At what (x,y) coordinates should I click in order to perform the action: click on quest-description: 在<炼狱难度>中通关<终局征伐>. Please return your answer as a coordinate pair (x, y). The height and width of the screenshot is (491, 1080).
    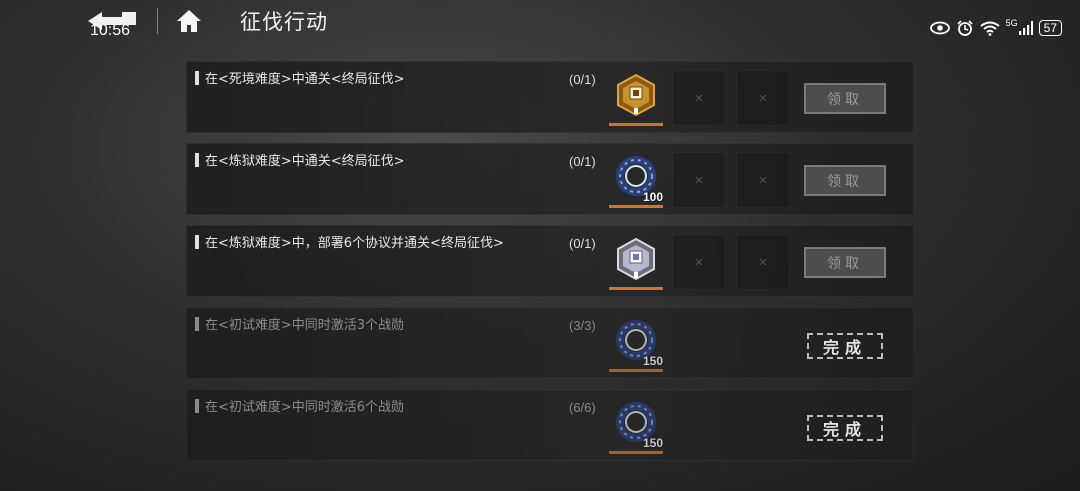
    Looking at the image, I should click on (300, 159).